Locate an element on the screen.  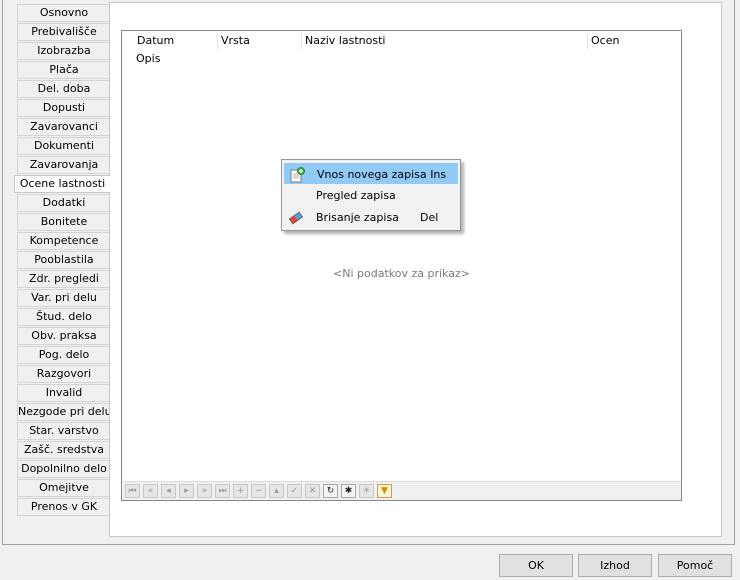
tab-izobrazba: Izobrazba is located at coordinates (63, 51).